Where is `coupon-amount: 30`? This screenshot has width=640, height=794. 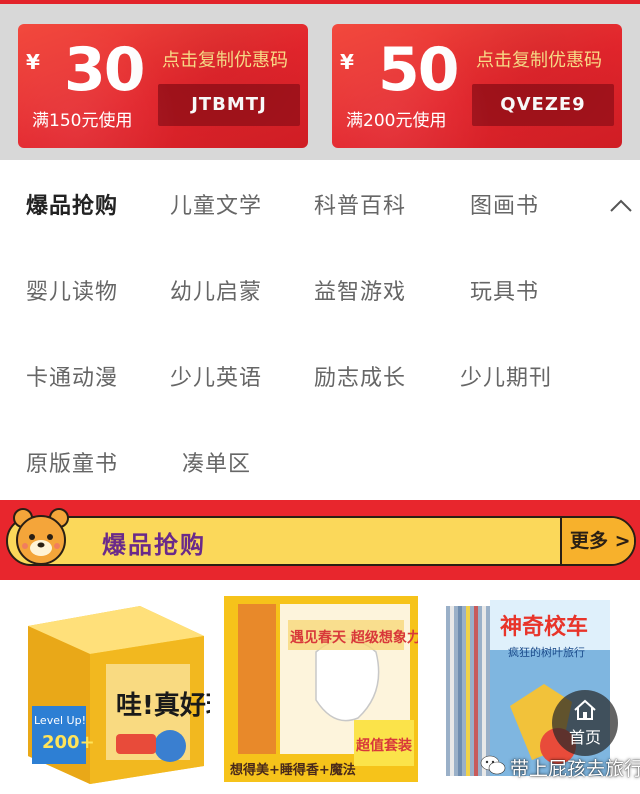
coupon-amount: 30 is located at coordinates (104, 70).